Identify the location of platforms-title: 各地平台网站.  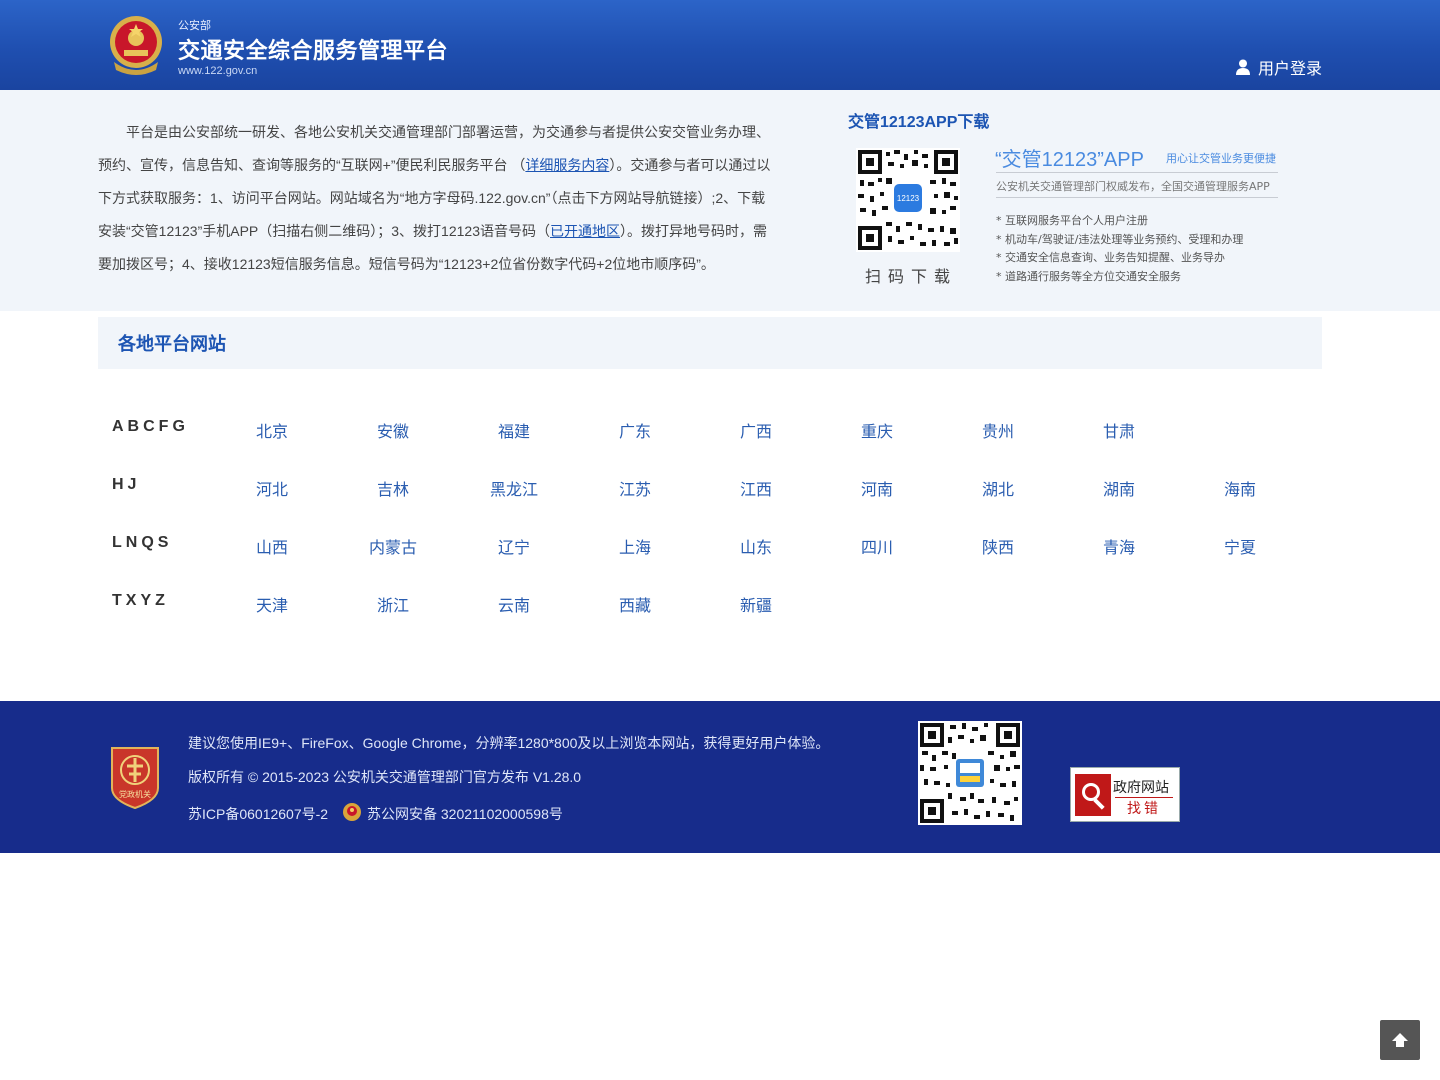
(172, 344).